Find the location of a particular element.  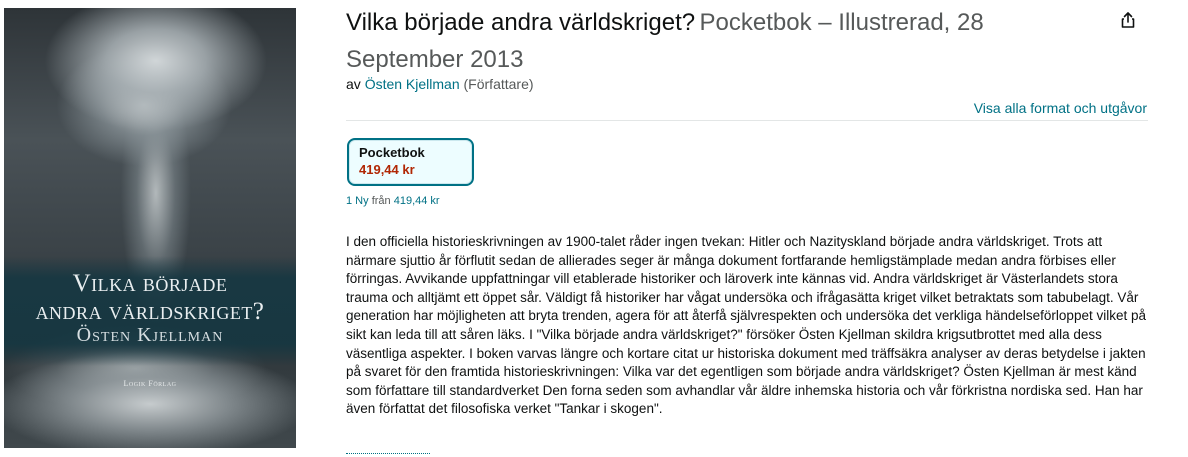

byline-prefix: av is located at coordinates (353, 84).